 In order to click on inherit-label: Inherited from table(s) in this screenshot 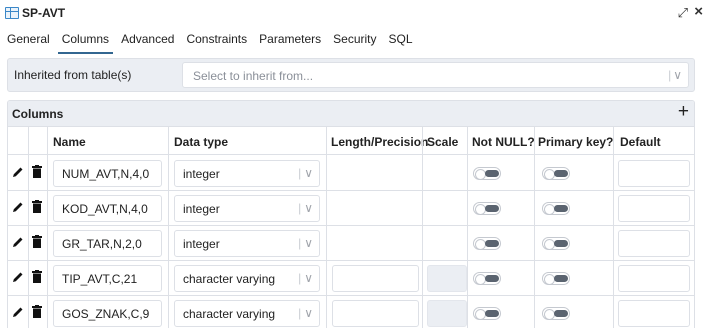, I will do `click(73, 75)`.